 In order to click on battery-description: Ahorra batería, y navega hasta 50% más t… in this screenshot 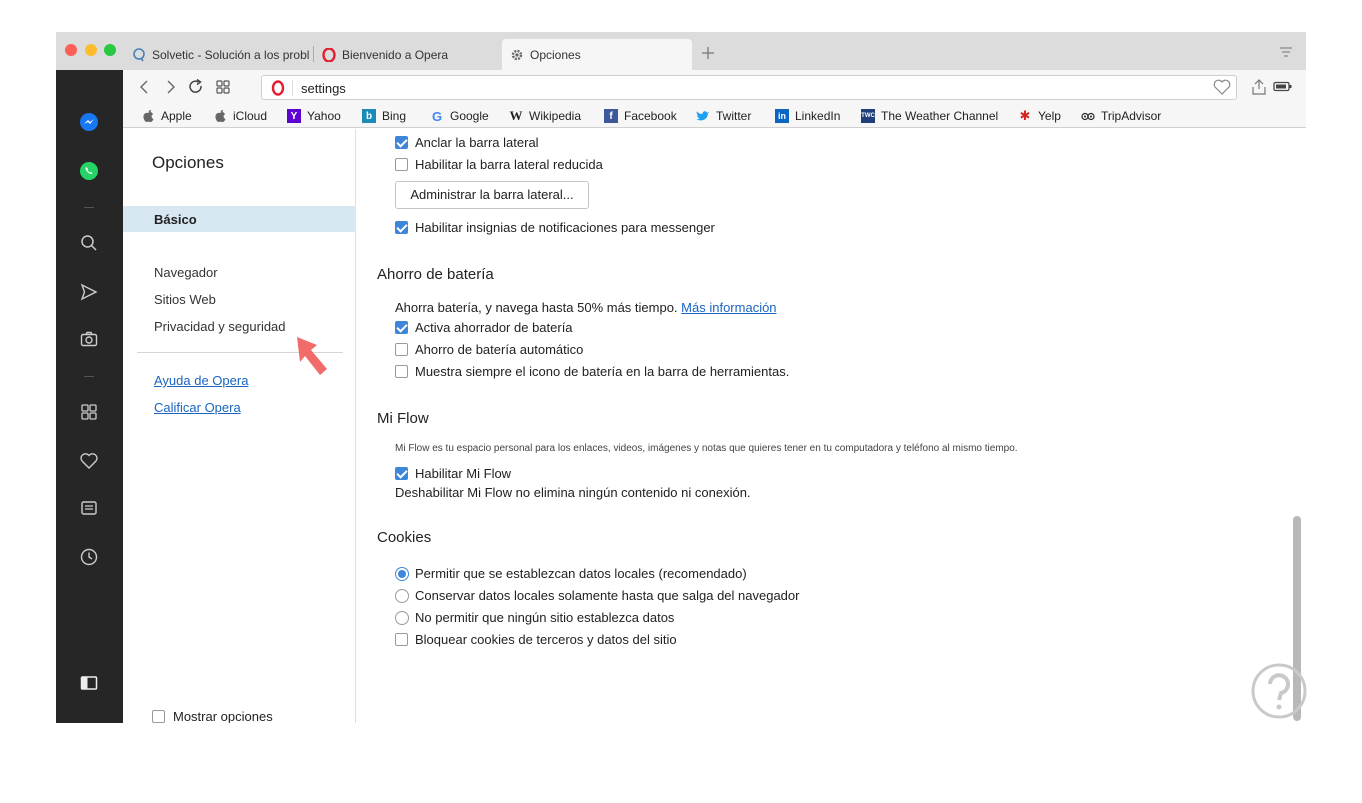, I will do `click(586, 307)`.